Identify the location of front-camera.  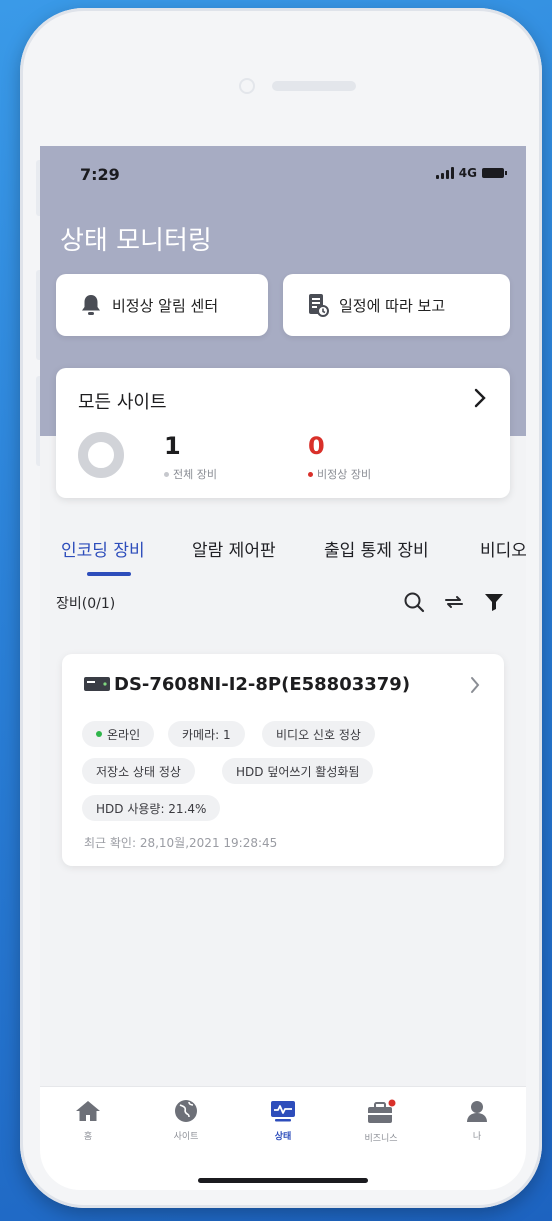
(247, 86).